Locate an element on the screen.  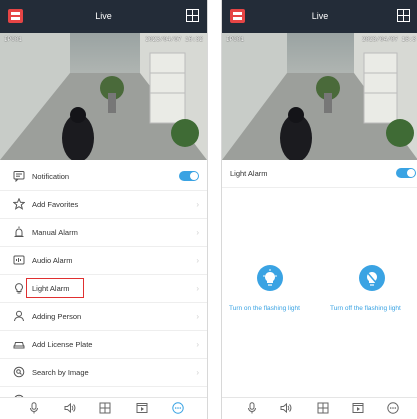
live-video-view: IPC01 2023/04/07 16:3 is located at coordinates (319, 96).